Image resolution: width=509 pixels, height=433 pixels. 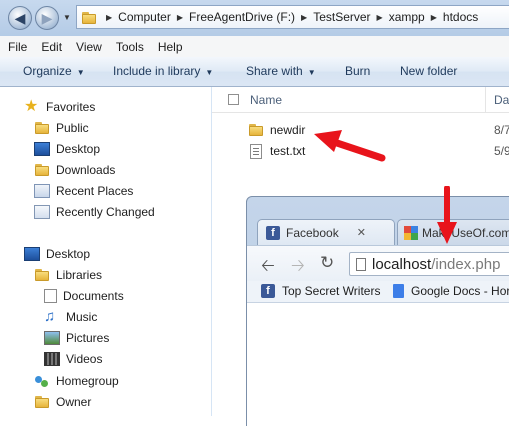 I want to click on nav-libraries: Libraries, so click(x=68, y=275).